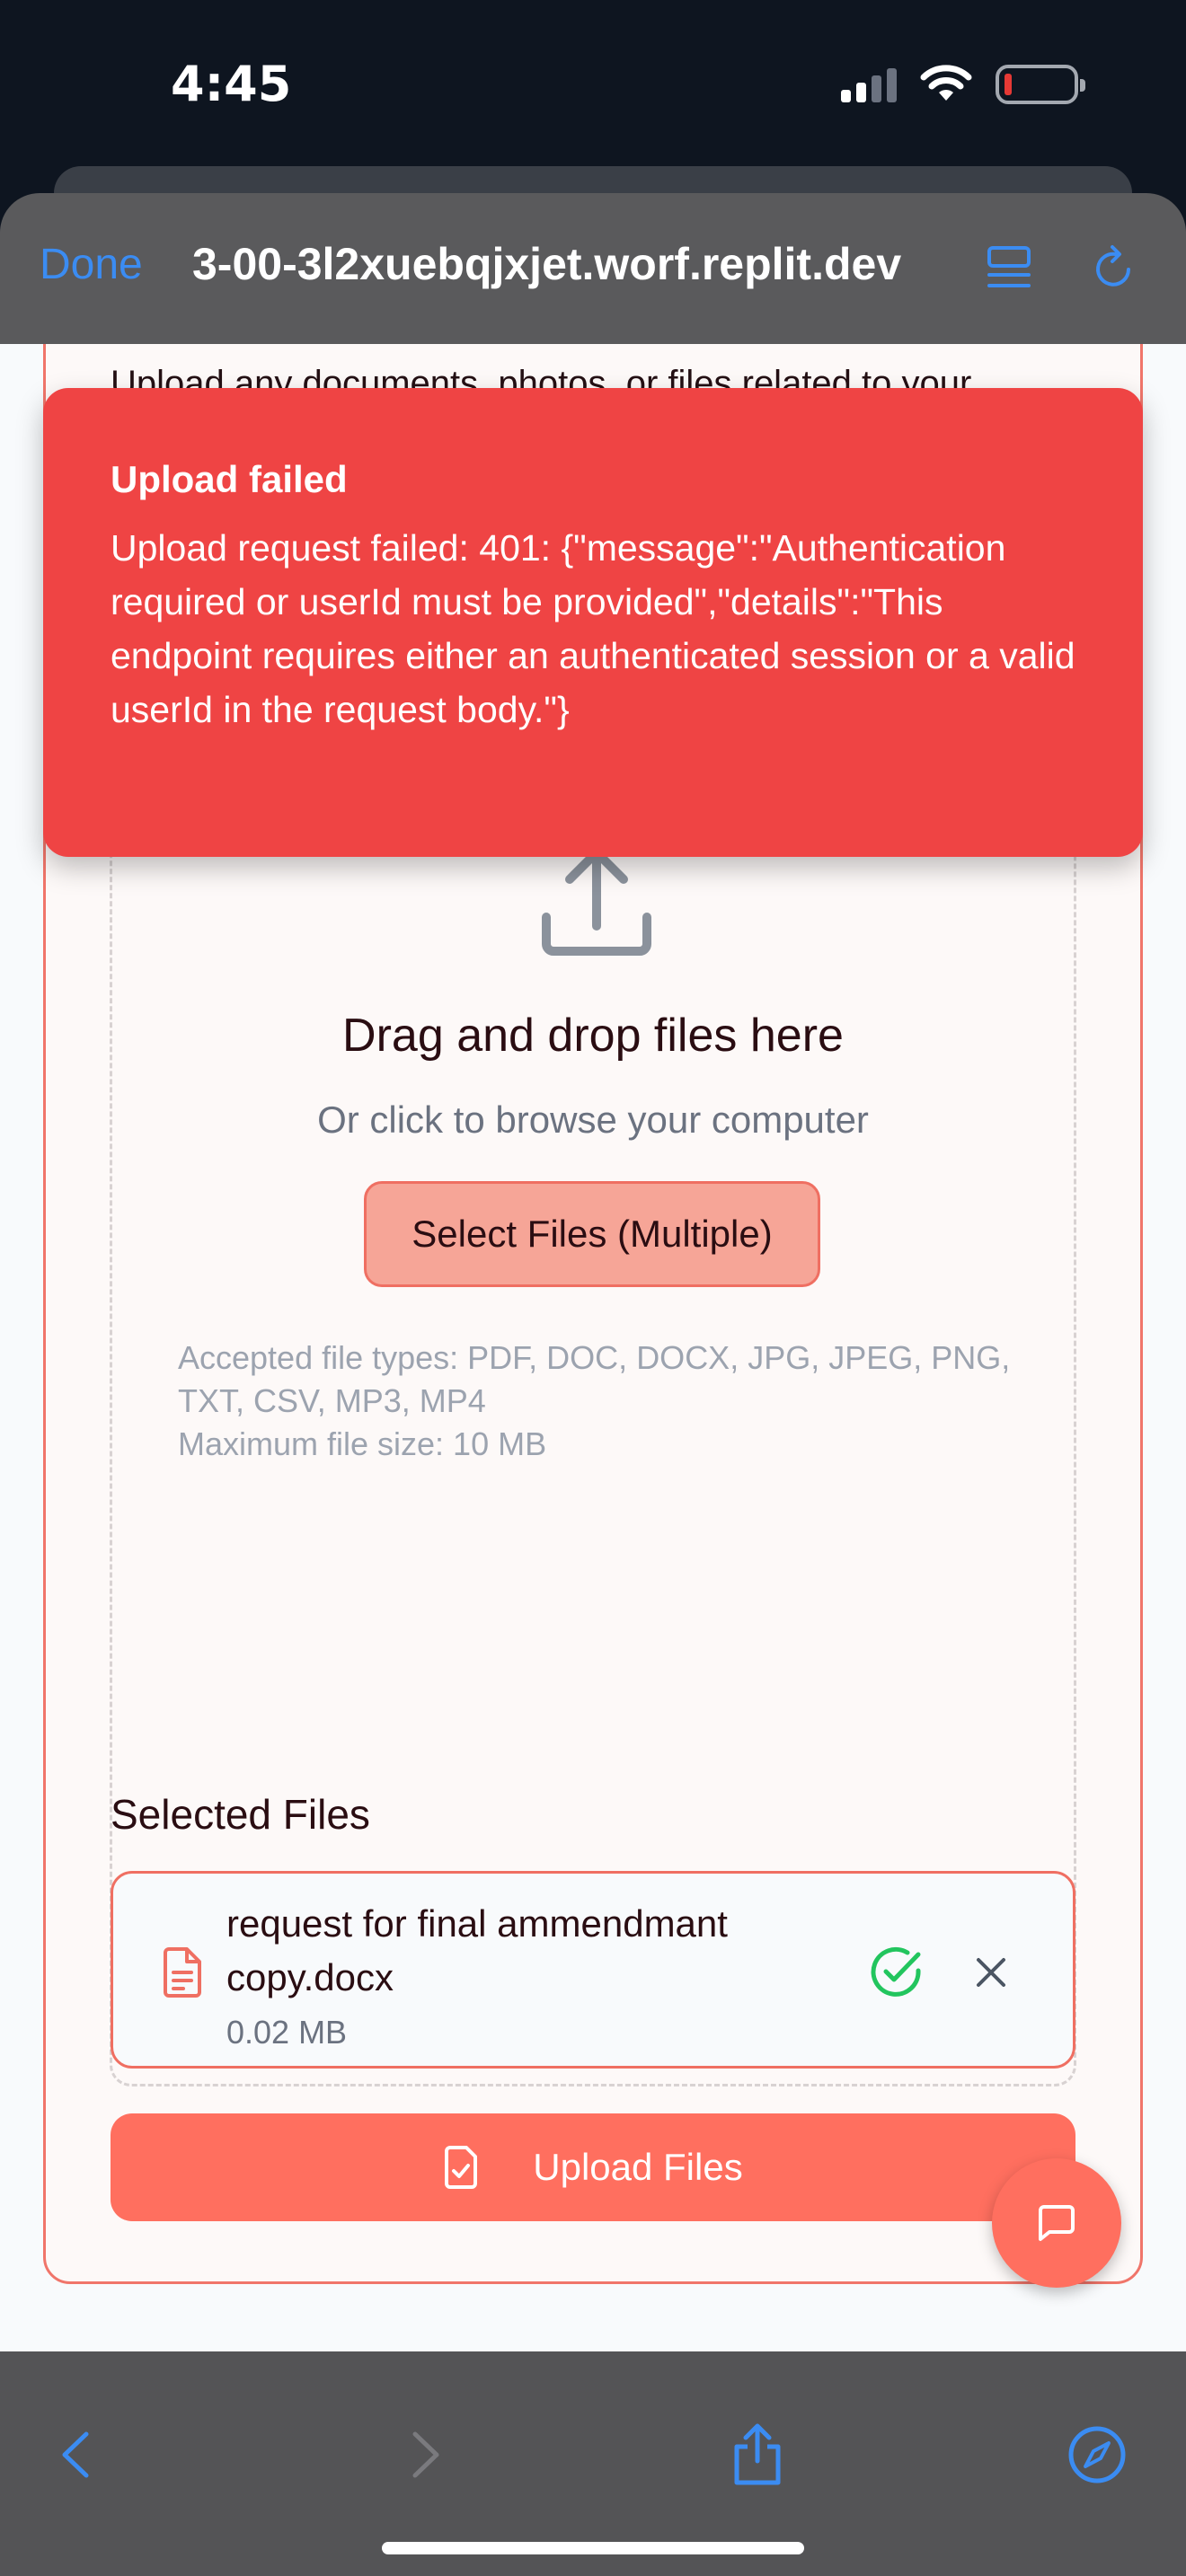 The width and height of the screenshot is (1186, 2576). I want to click on upload-icon, so click(596, 902).